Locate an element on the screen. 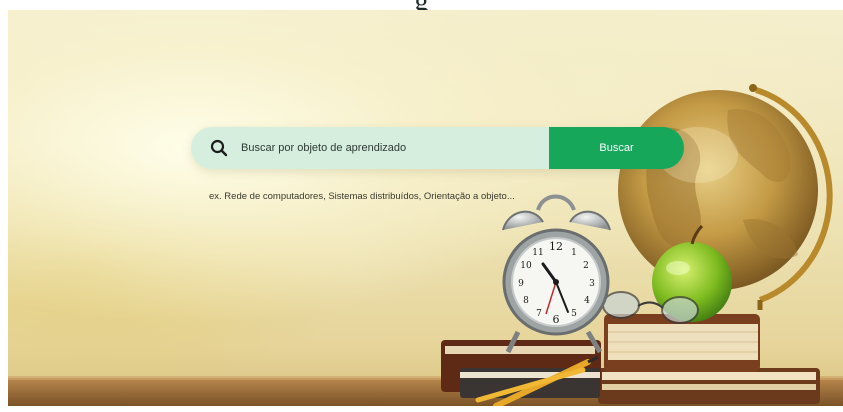  clock-numeral-4: 4 is located at coordinates (587, 301).